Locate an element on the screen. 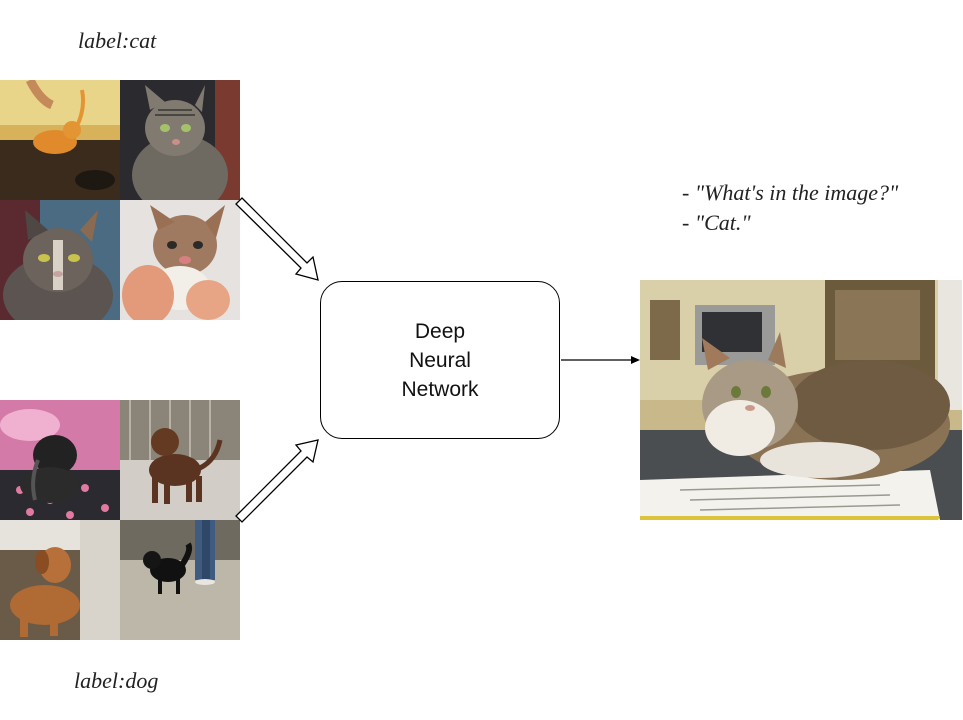 Image resolution: width=963 pixels, height=720 pixels. deep-neural-network-box: Deep Neural Network is located at coordinates (440, 360).